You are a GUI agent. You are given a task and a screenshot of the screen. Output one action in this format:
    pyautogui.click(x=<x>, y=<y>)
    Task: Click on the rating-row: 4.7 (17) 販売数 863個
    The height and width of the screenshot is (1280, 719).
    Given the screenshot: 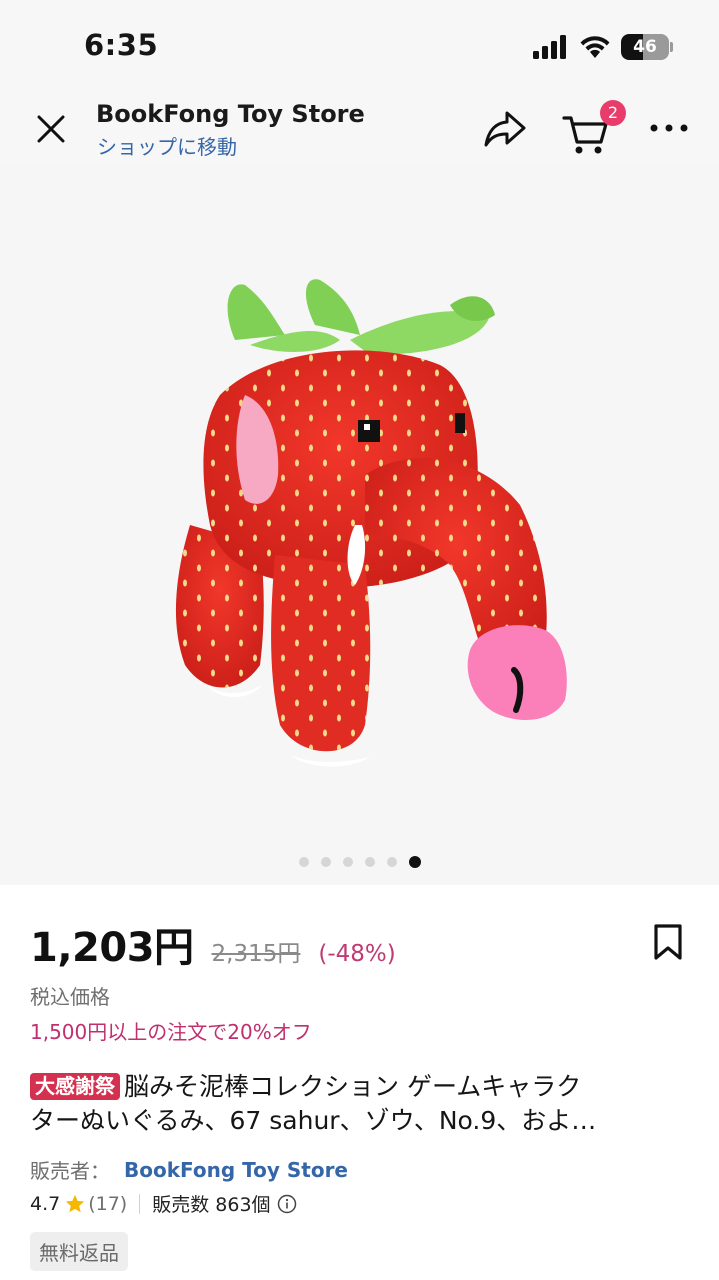 What is the action you would take?
    pyautogui.click(x=163, y=1203)
    